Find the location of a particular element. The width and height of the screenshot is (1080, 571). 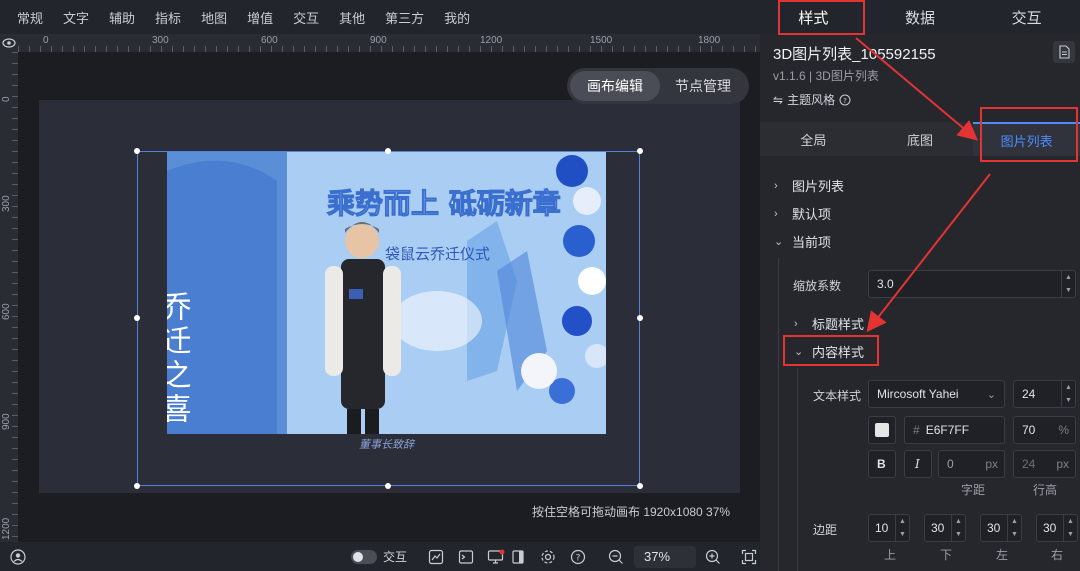

interaction-toggle is located at coordinates (364, 556).